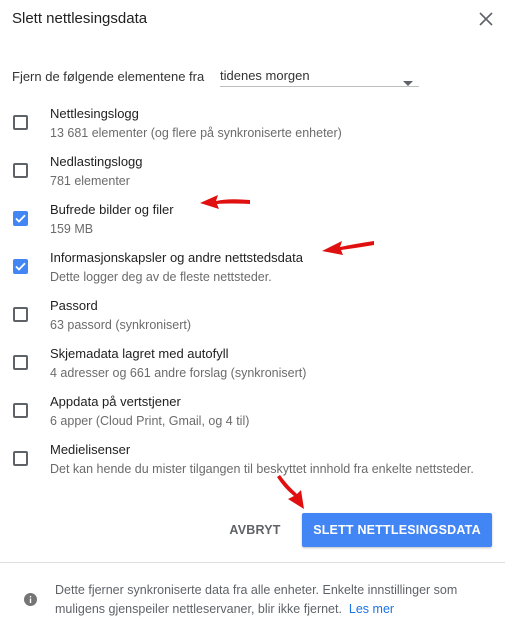  I want to click on option-label: Bufrede bilder og filer, so click(112, 209).